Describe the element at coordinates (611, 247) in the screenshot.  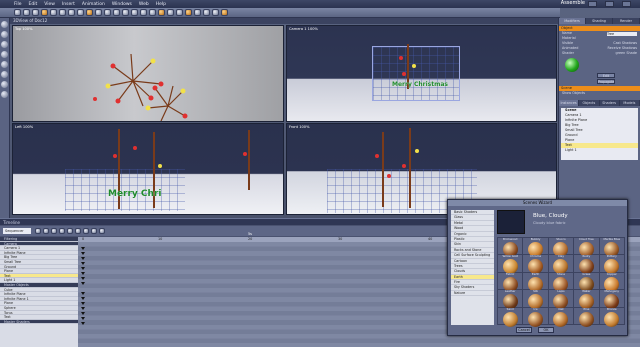
I see `swatch-tile: Marble Blue` at that location.